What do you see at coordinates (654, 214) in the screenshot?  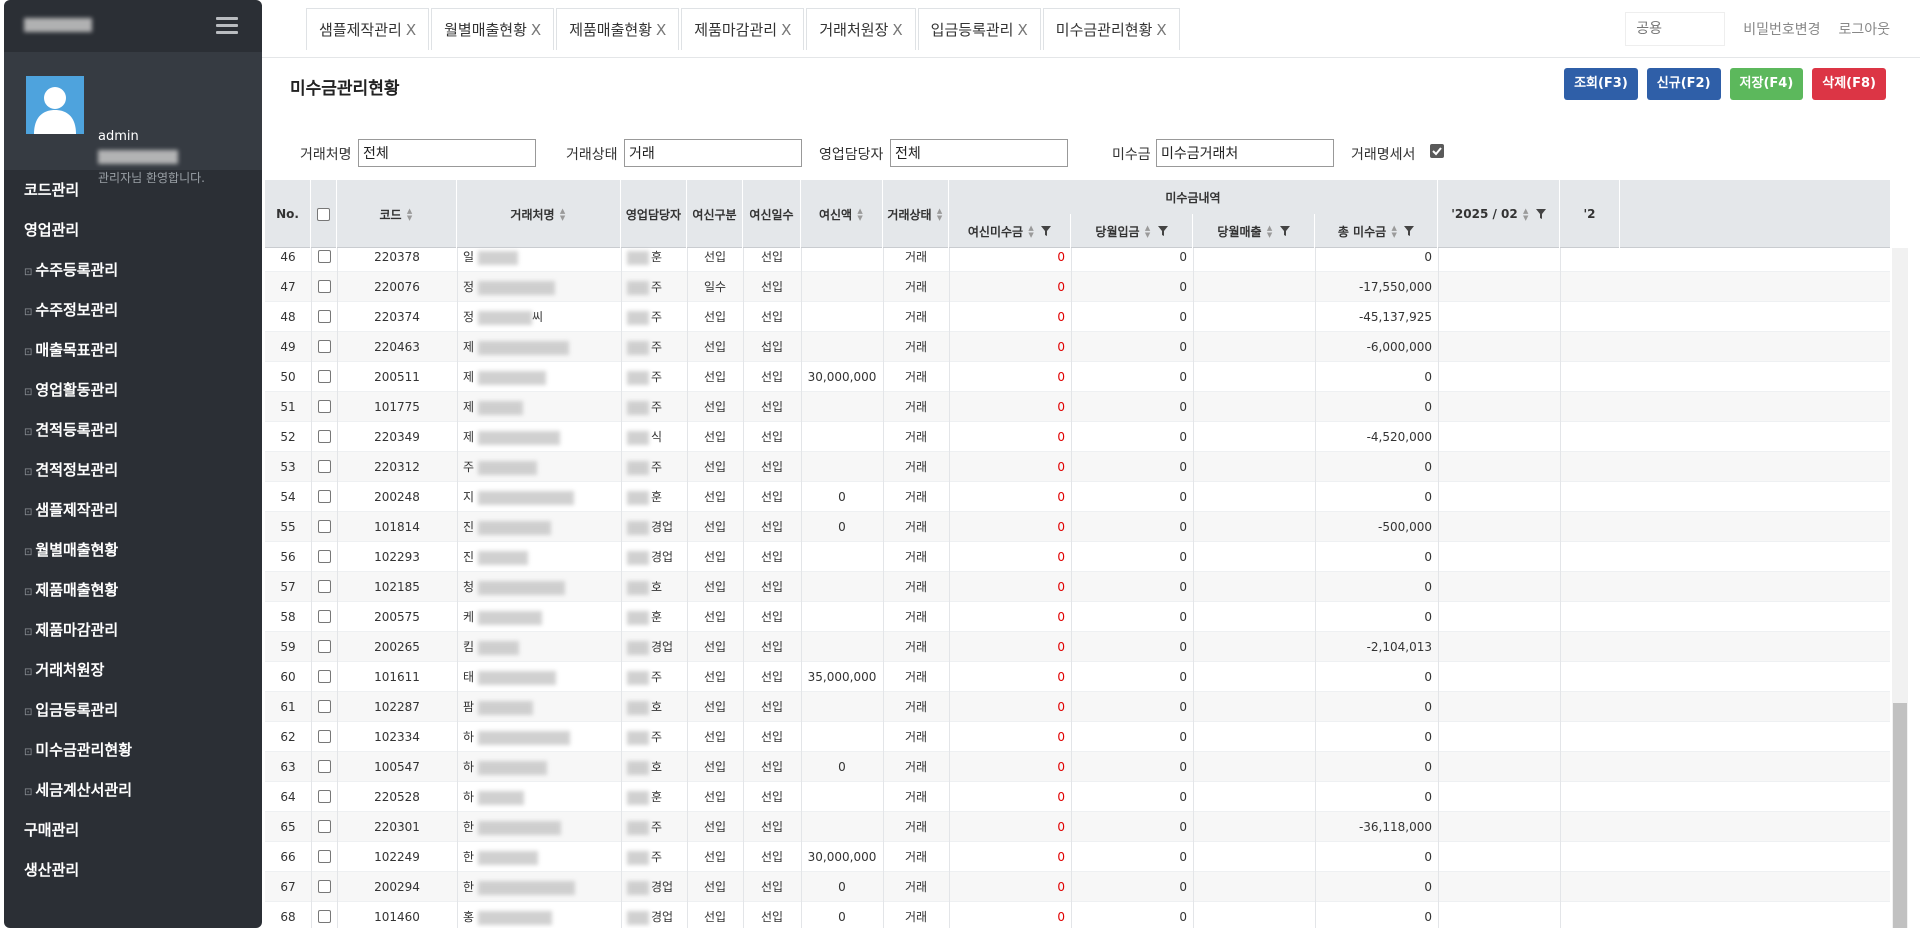 I see `col-rep: 영업담당자` at bounding box center [654, 214].